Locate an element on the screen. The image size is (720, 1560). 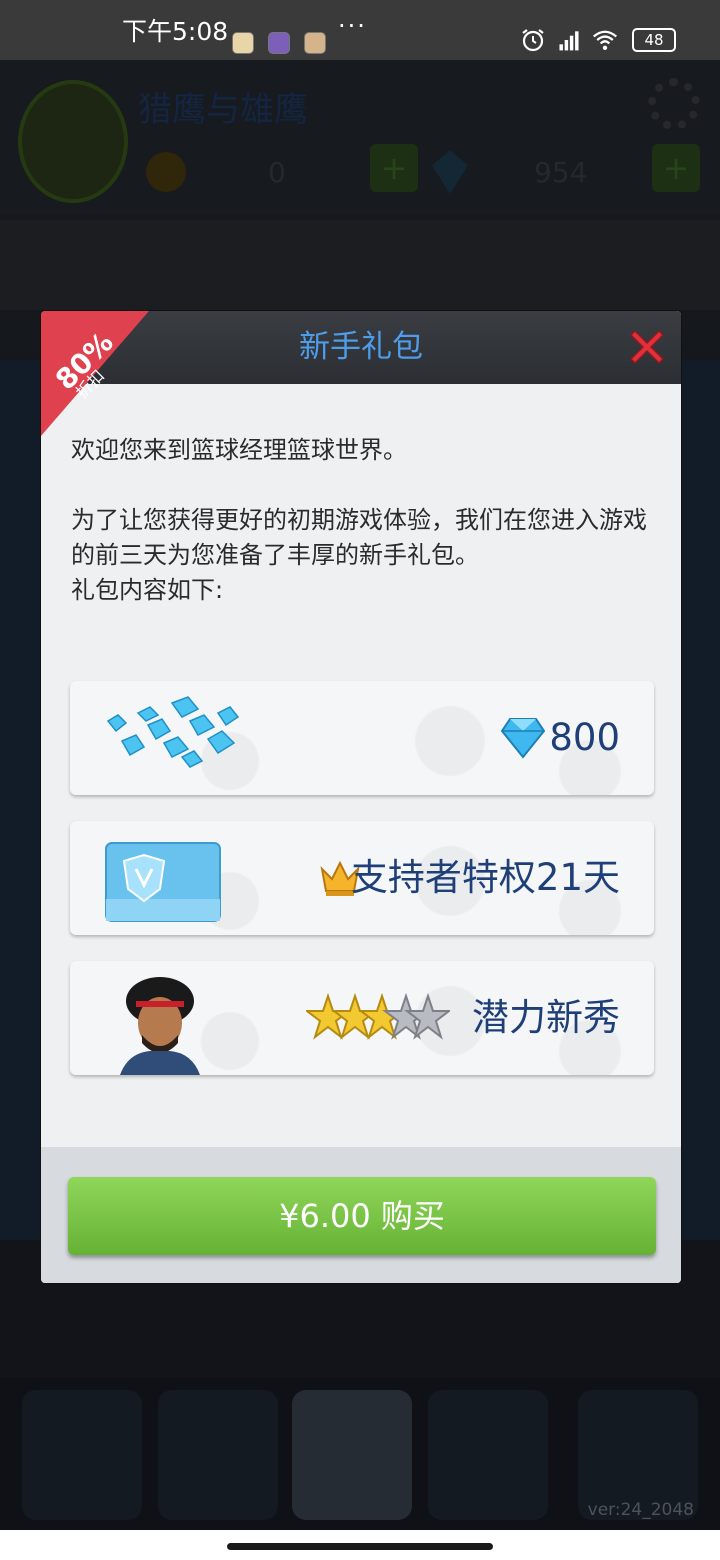
home-indicator is located at coordinates (360, 1546).